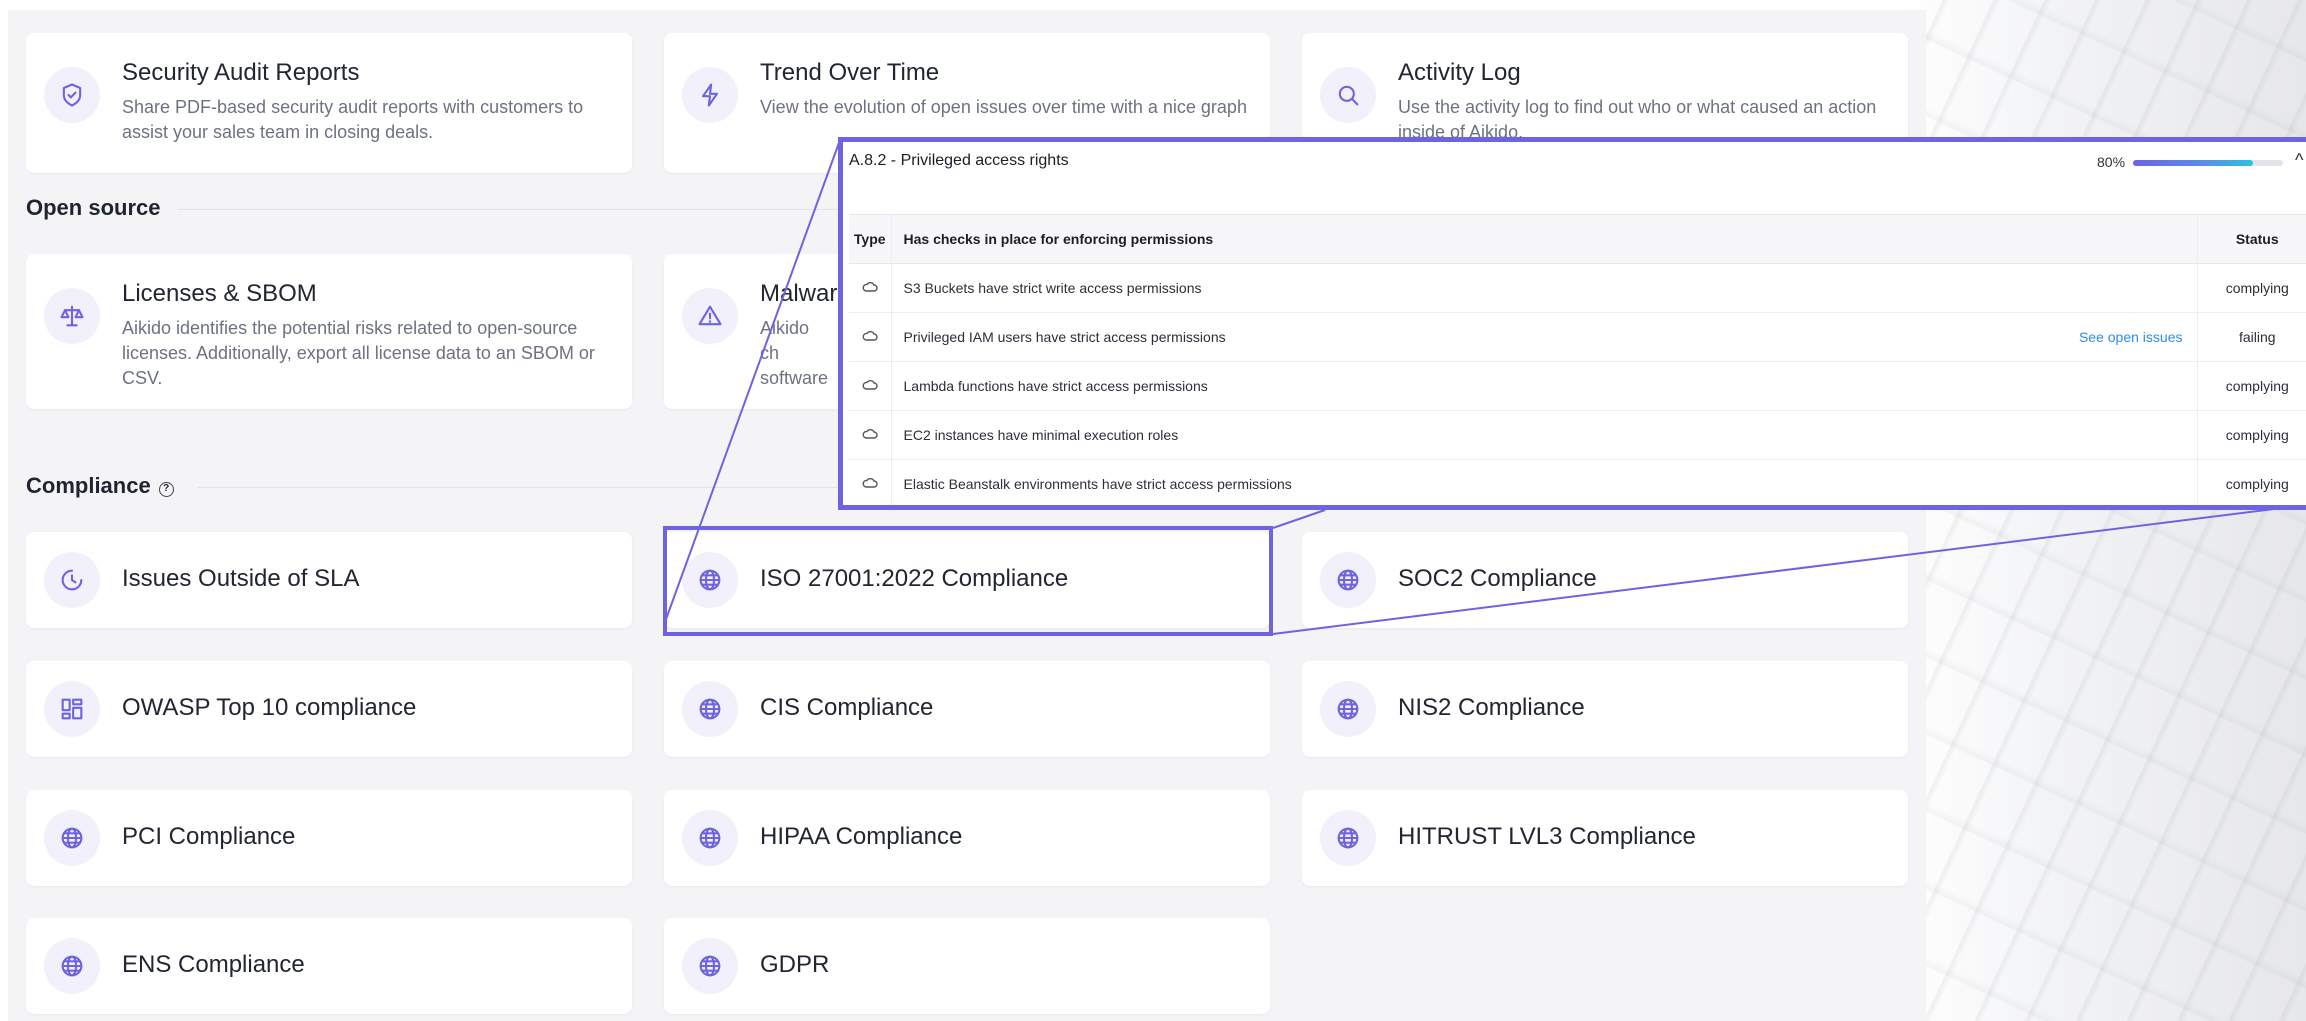 Image resolution: width=2306 pixels, height=1021 pixels. I want to click on progress-bar, so click(2208, 163).